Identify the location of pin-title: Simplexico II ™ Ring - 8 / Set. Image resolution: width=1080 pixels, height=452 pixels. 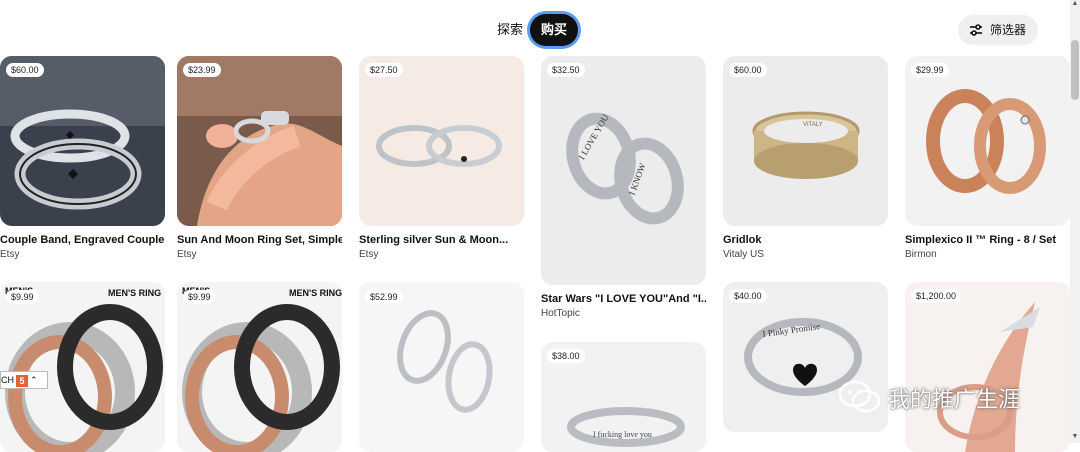
(987, 240).